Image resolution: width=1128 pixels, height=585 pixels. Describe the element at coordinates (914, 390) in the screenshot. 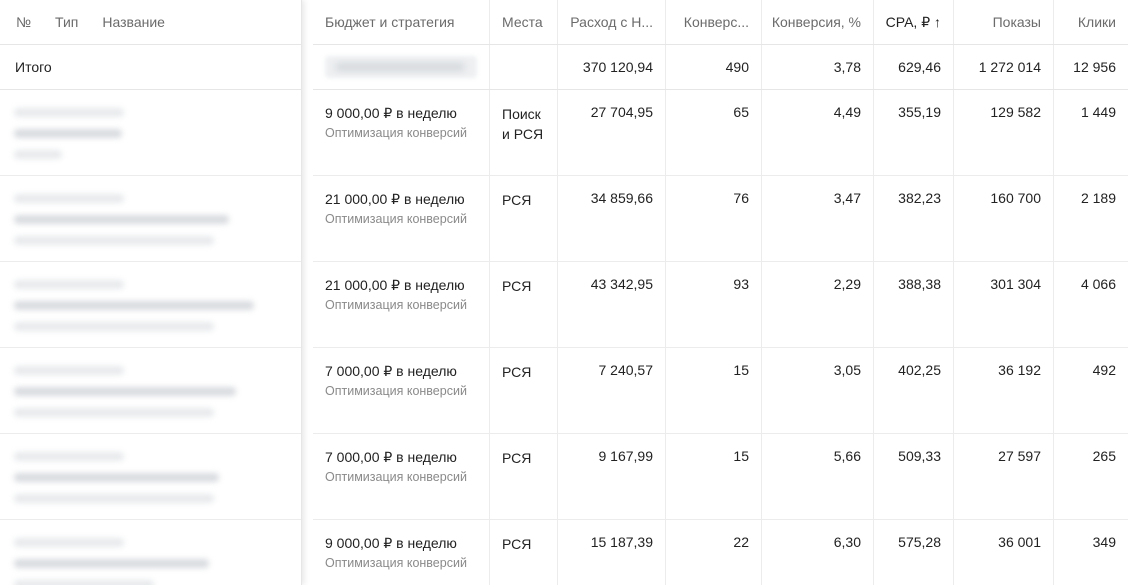

I see `cpa-cell: 402,25` at that location.